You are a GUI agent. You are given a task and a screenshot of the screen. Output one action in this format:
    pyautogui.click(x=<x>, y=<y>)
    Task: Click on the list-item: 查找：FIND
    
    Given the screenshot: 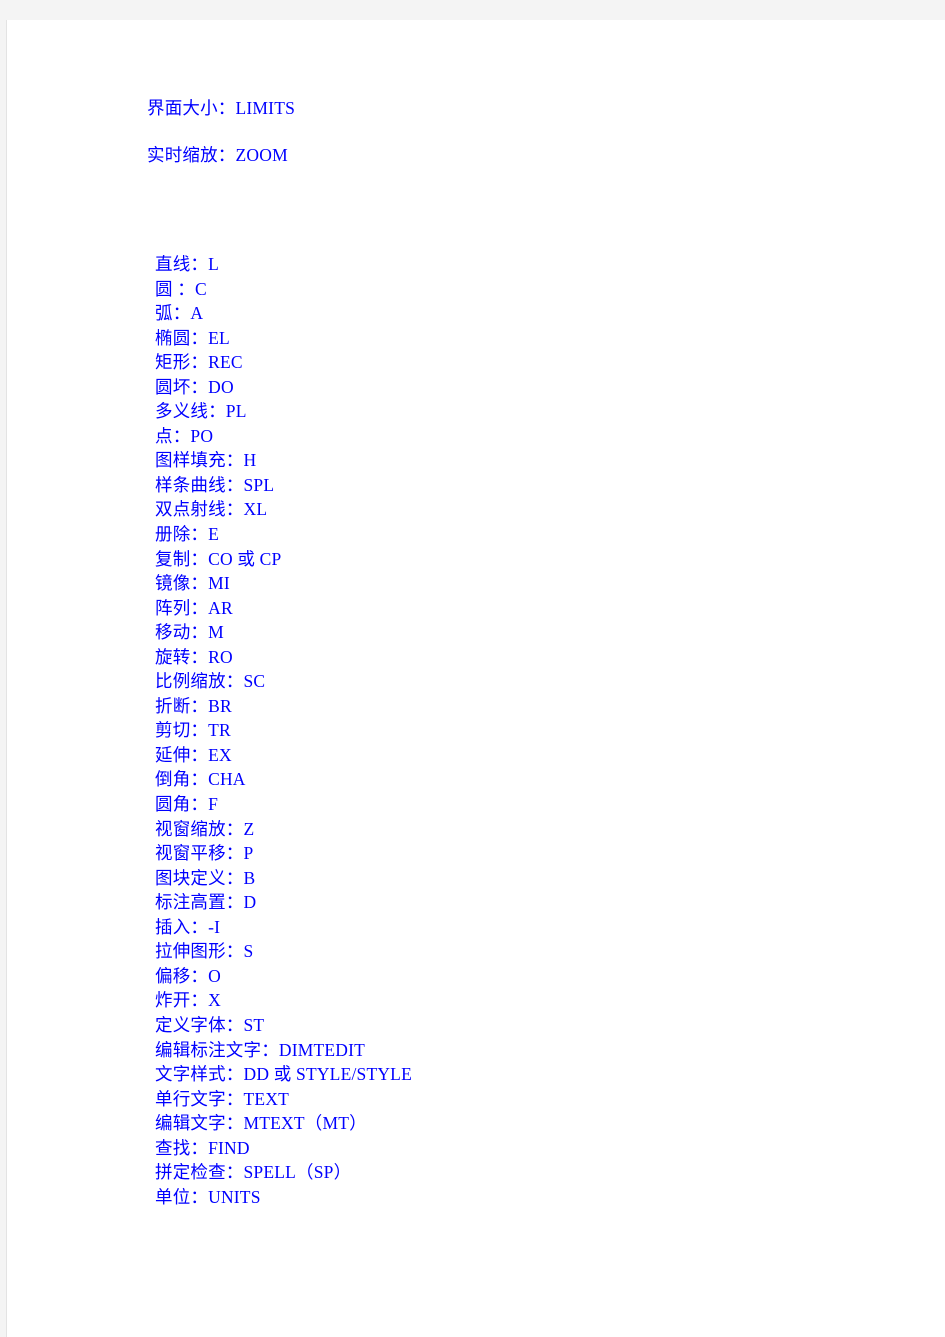 What is the action you would take?
    pyautogui.click(x=202, y=1147)
    